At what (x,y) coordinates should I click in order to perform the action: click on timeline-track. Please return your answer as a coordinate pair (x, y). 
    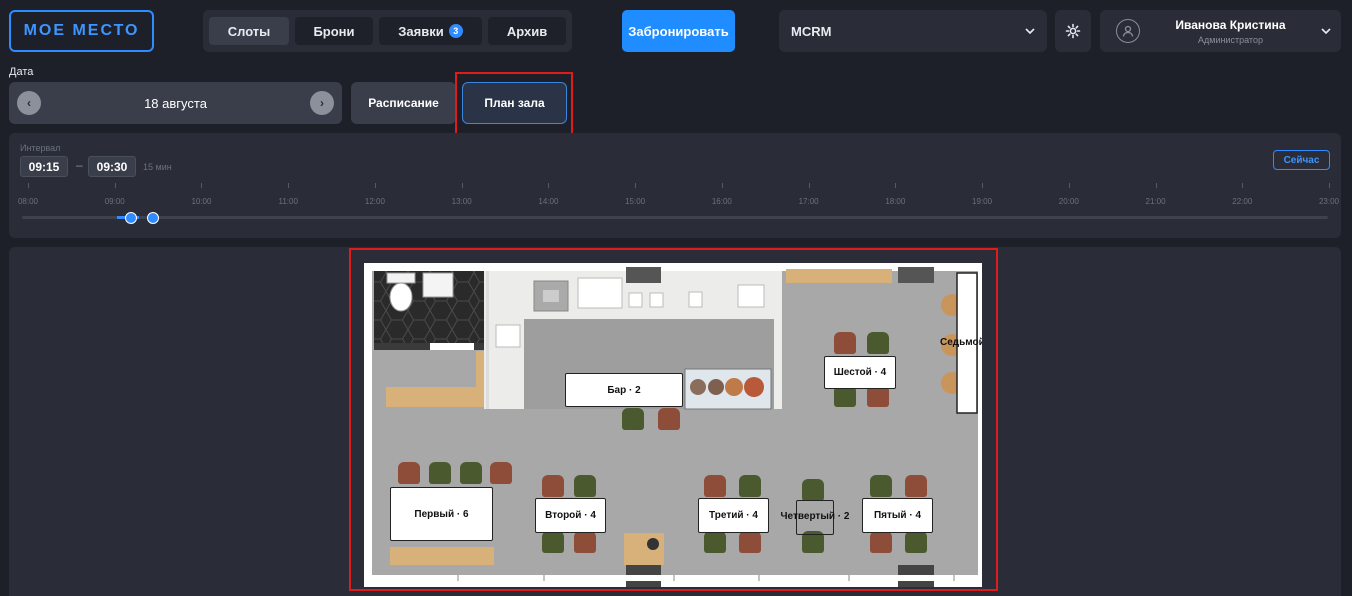
    Looking at the image, I should click on (675, 217).